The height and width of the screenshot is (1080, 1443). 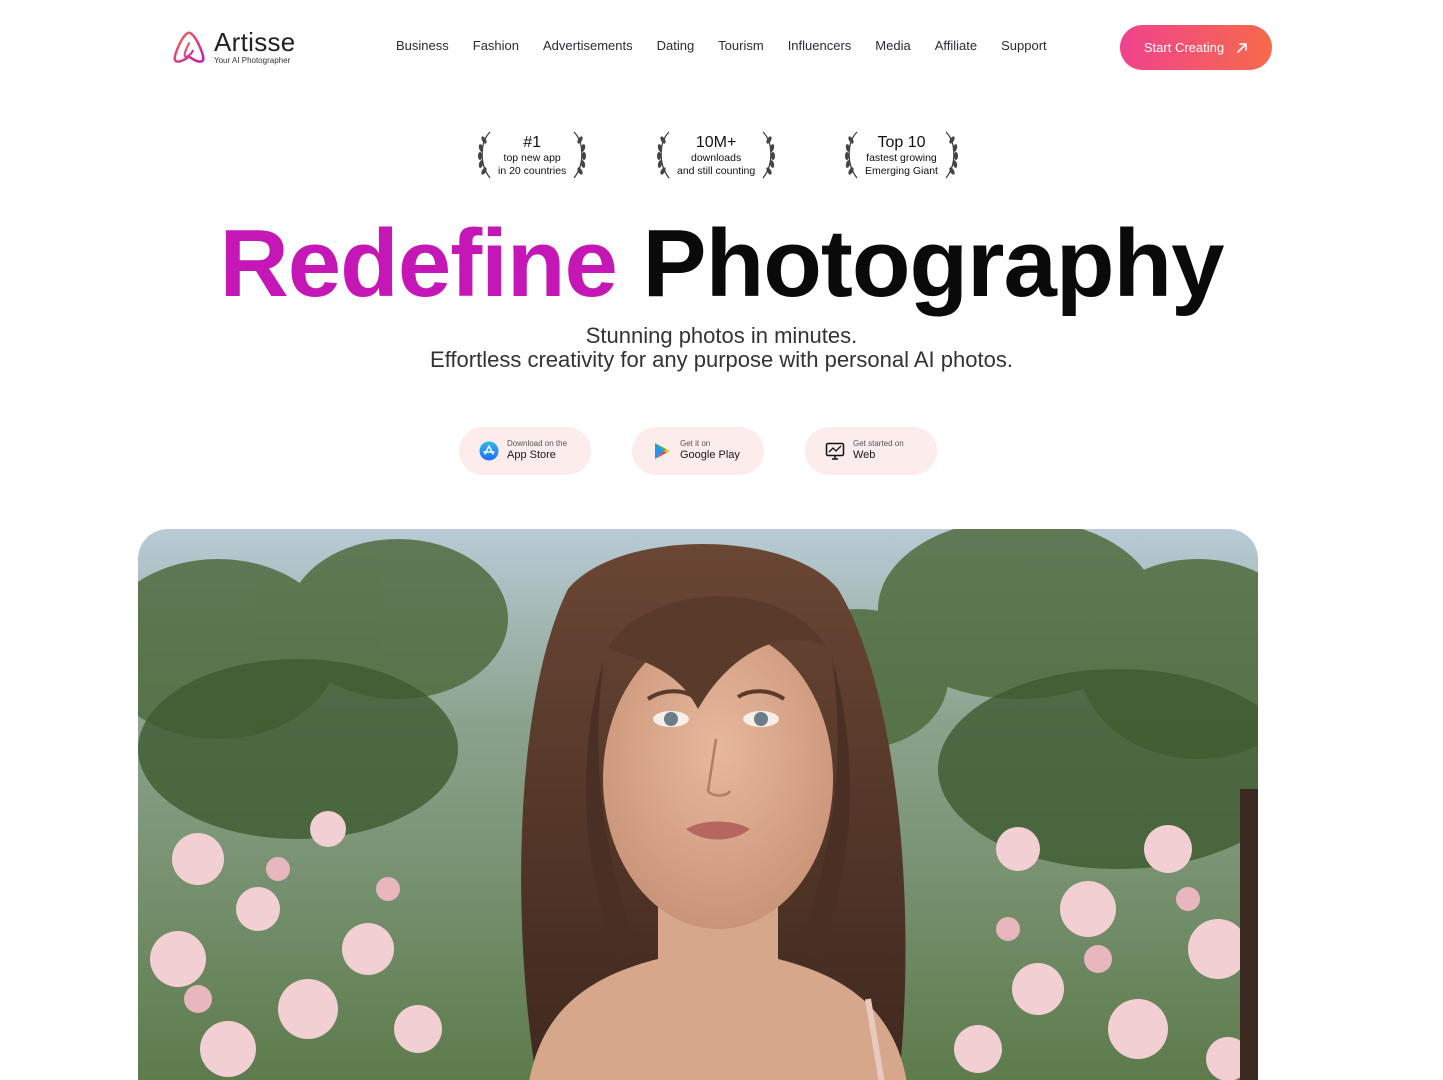 What do you see at coordinates (933, 263) in the screenshot?
I see `headline-rest: Photography` at bounding box center [933, 263].